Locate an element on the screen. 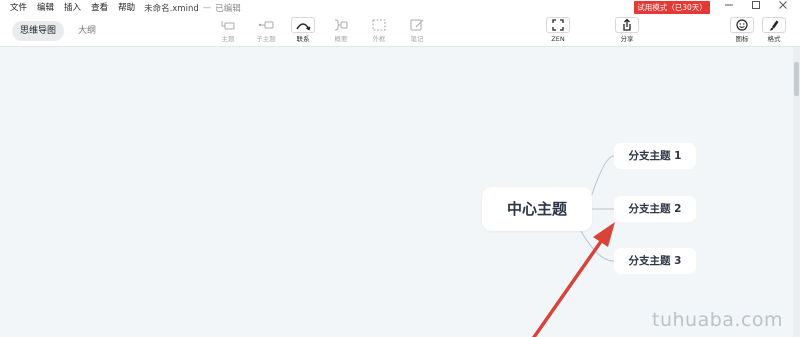 The width and height of the screenshot is (800, 337). summary-button: 概要 is located at coordinates (341, 32).